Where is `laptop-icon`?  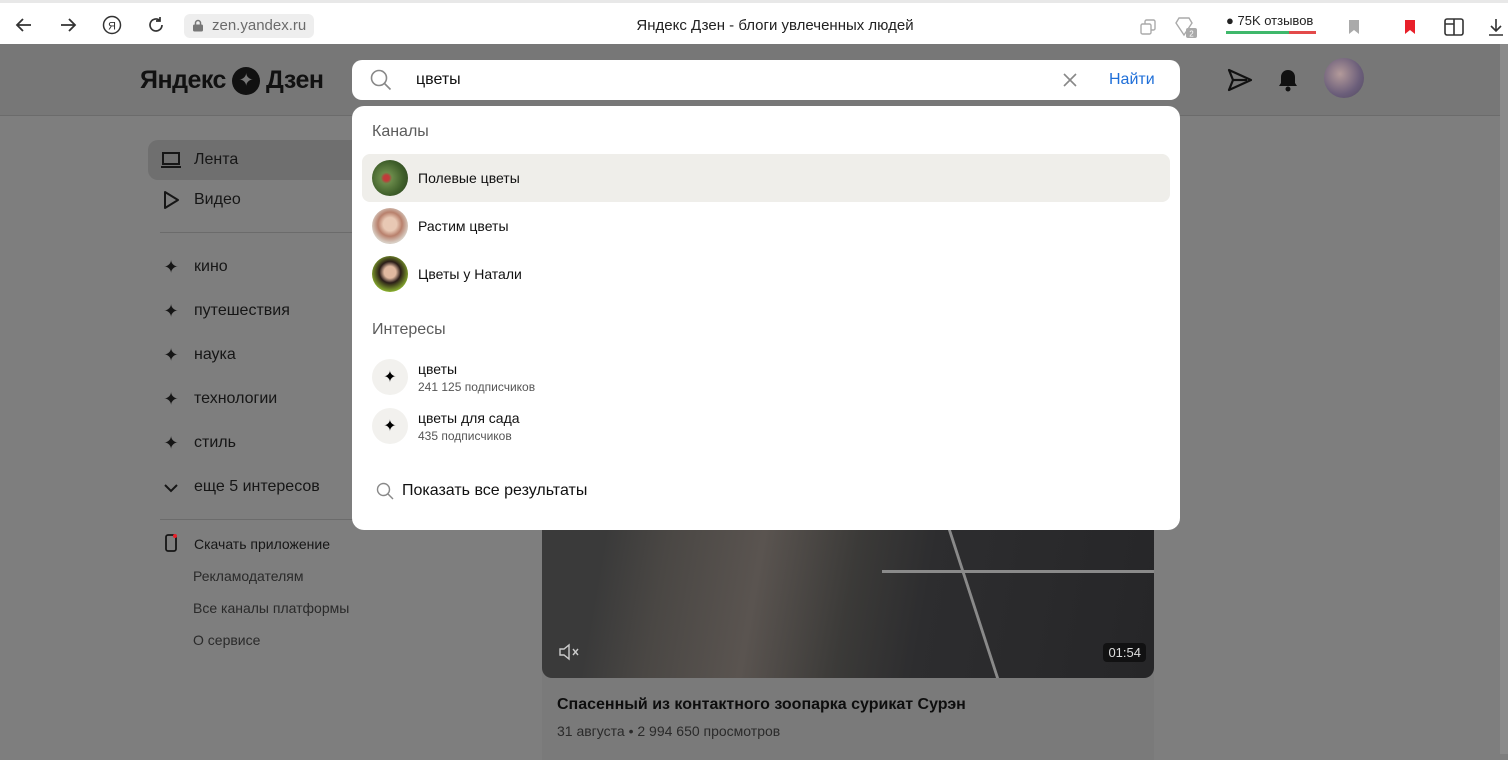 laptop-icon is located at coordinates (171, 160).